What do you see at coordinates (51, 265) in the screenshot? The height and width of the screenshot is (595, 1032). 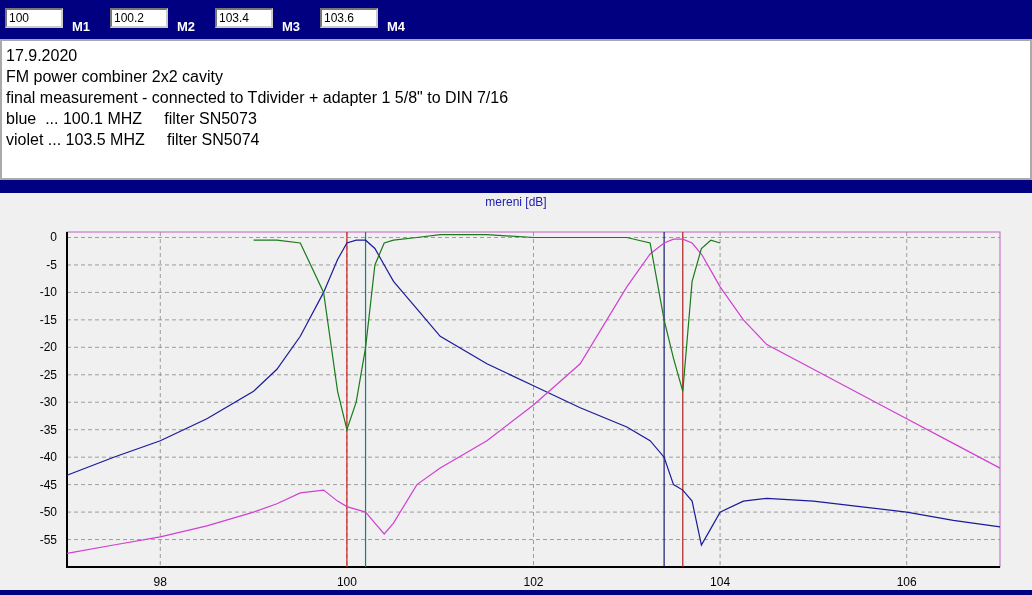 I see `y-tick-label: -5` at bounding box center [51, 265].